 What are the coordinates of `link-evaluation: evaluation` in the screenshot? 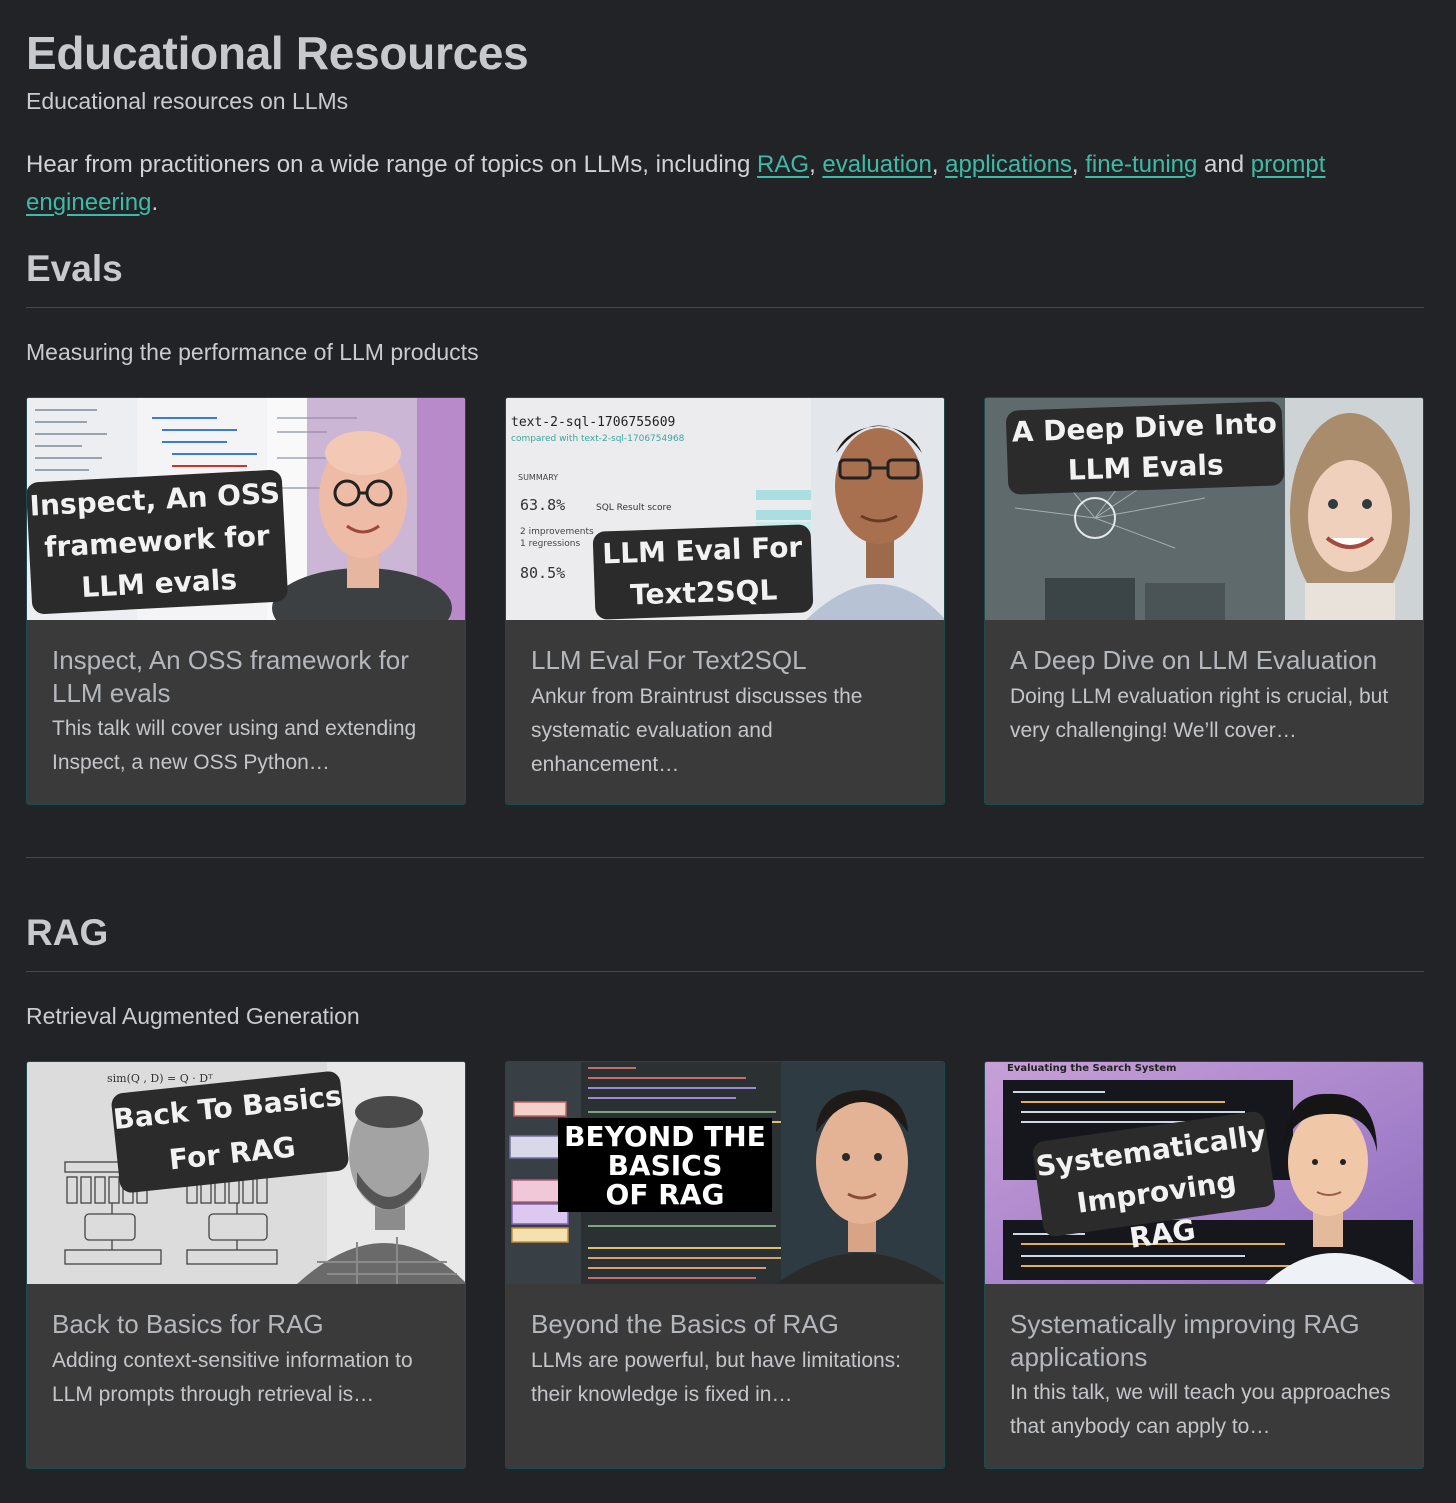 It's located at (876, 164).